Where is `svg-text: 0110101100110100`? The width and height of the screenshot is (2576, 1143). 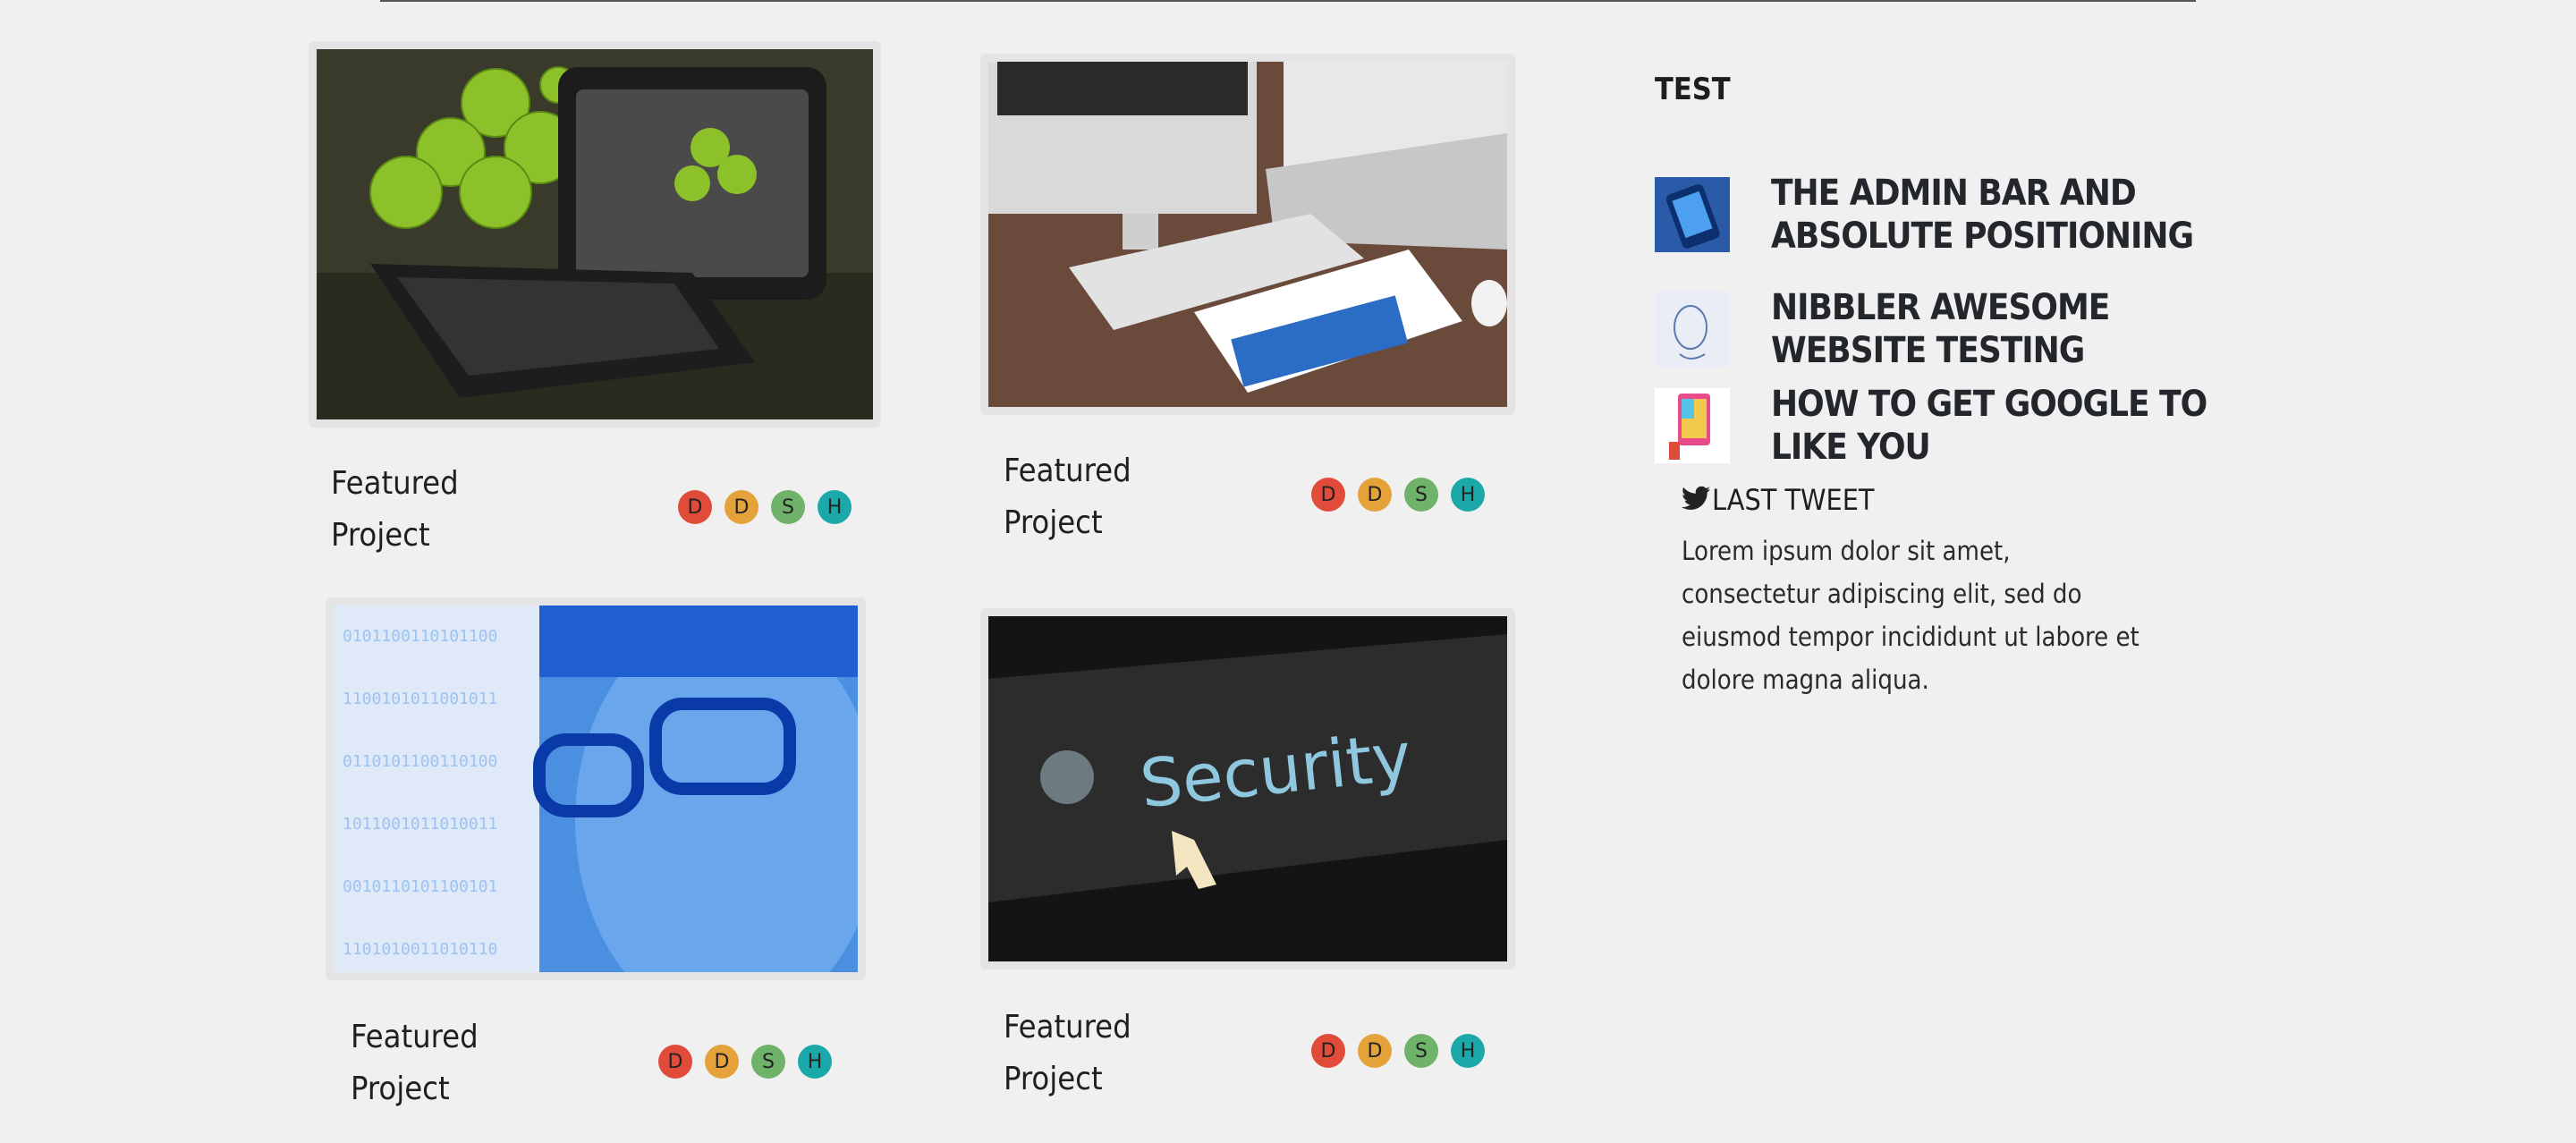 svg-text: 0110101100110100 is located at coordinates (420, 761).